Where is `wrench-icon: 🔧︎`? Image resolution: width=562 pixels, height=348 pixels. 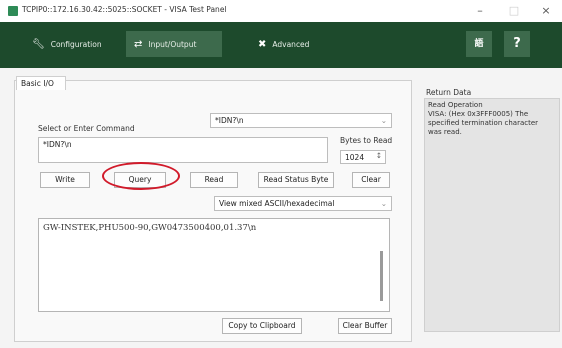 wrench-icon: 🔧︎ is located at coordinates (38, 44).